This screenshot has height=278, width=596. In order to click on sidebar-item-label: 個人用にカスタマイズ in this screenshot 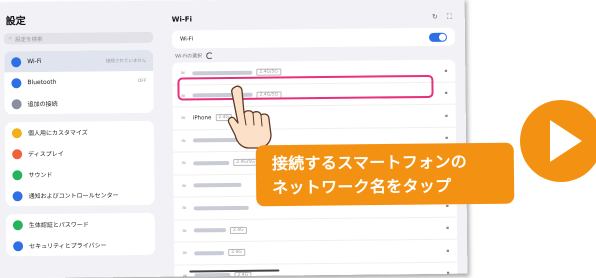, I will do `click(57, 133)`.